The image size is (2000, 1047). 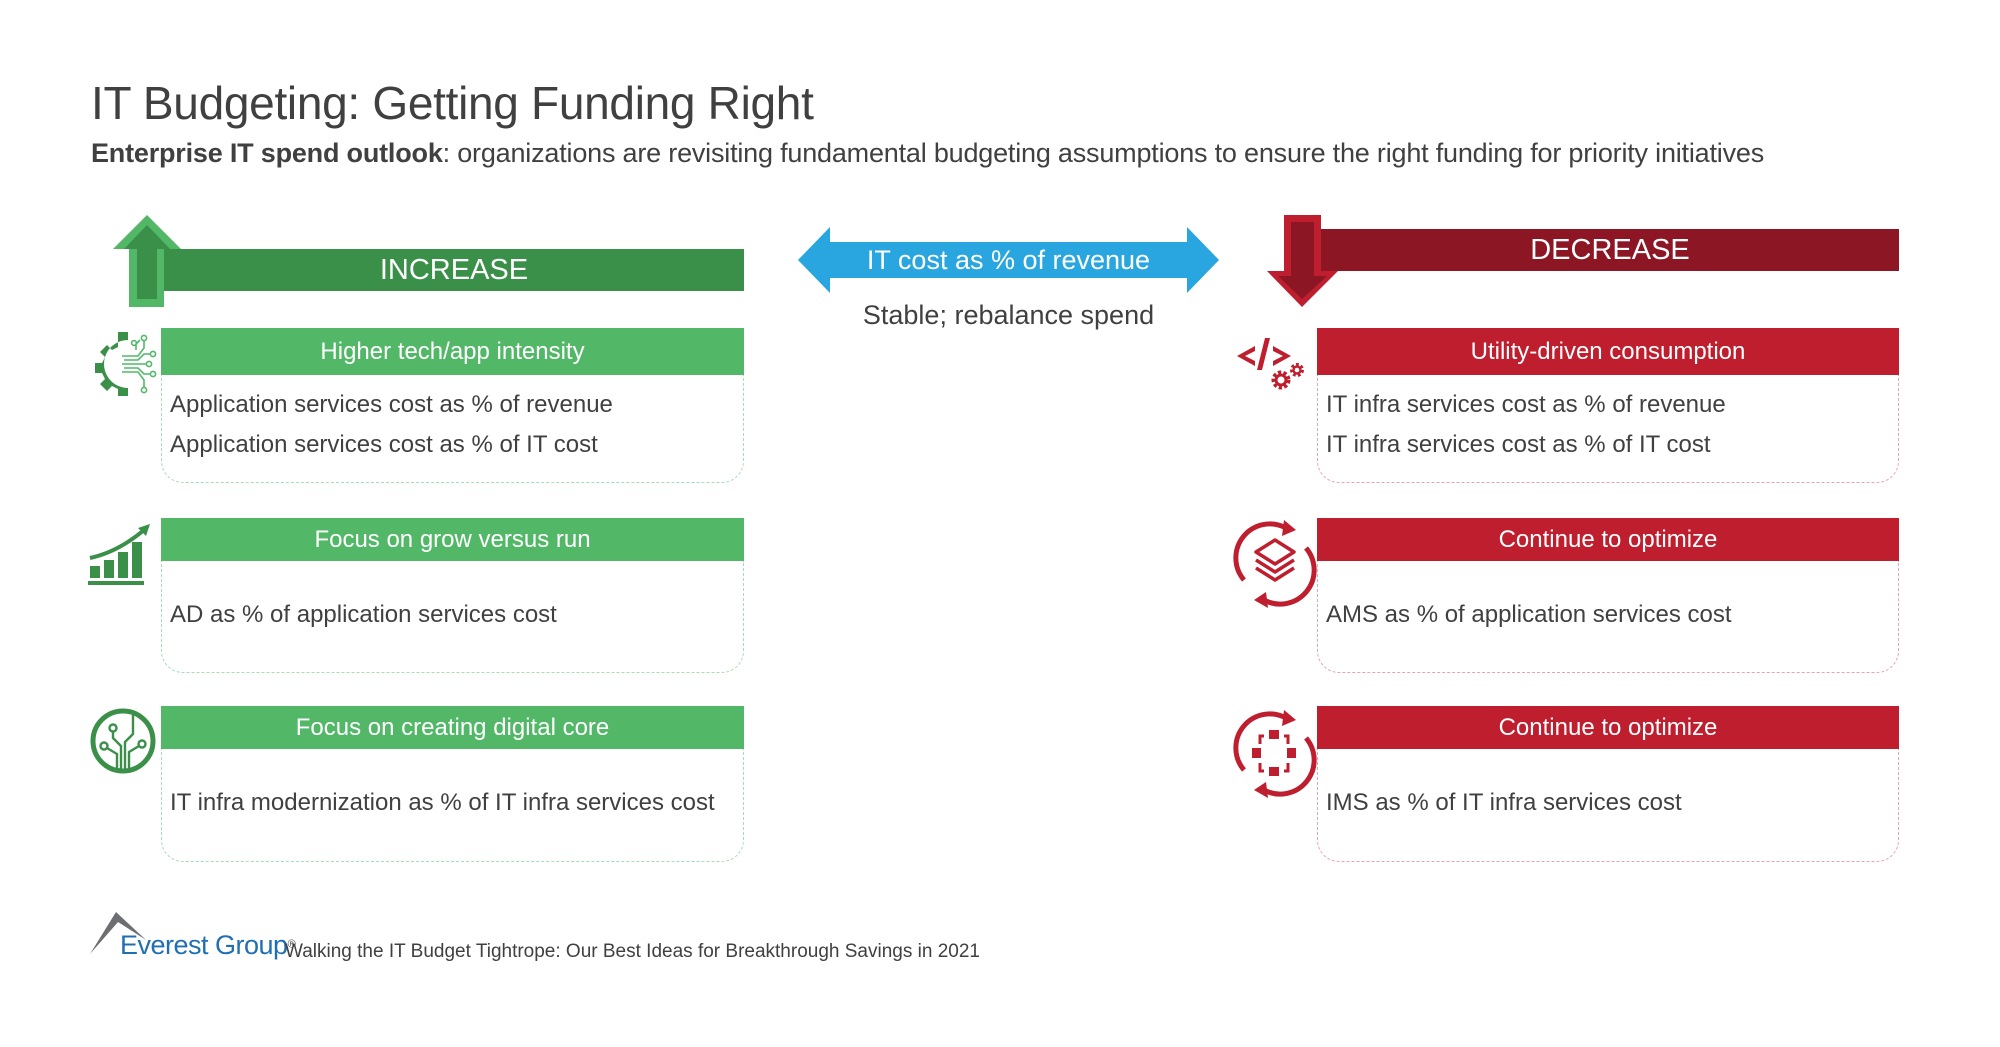 What do you see at coordinates (1518, 444) in the screenshot?
I see `card-line: IT infra services cost as % of IT cost` at bounding box center [1518, 444].